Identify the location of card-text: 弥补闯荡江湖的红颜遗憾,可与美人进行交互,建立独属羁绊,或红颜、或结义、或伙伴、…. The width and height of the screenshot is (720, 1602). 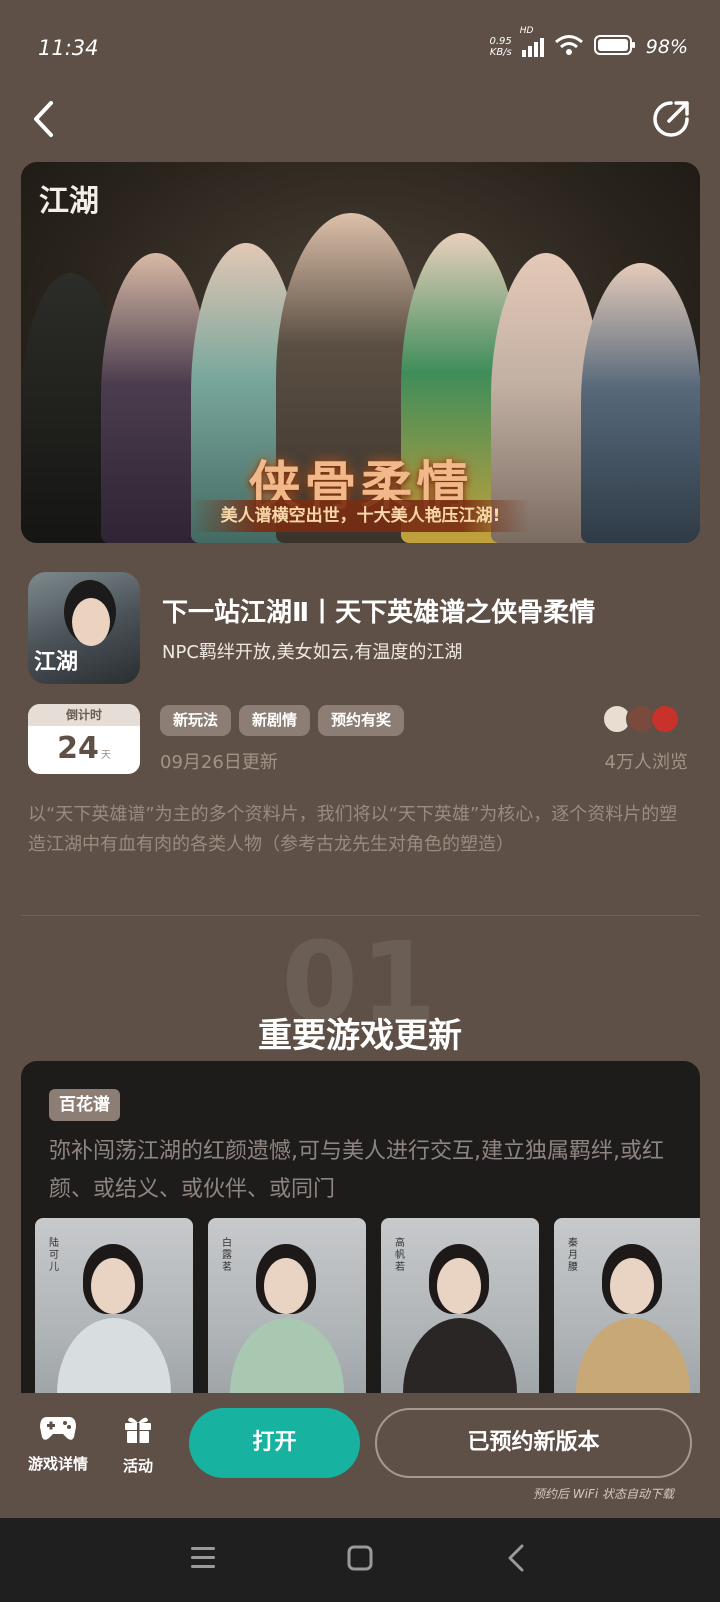
(356, 1170).